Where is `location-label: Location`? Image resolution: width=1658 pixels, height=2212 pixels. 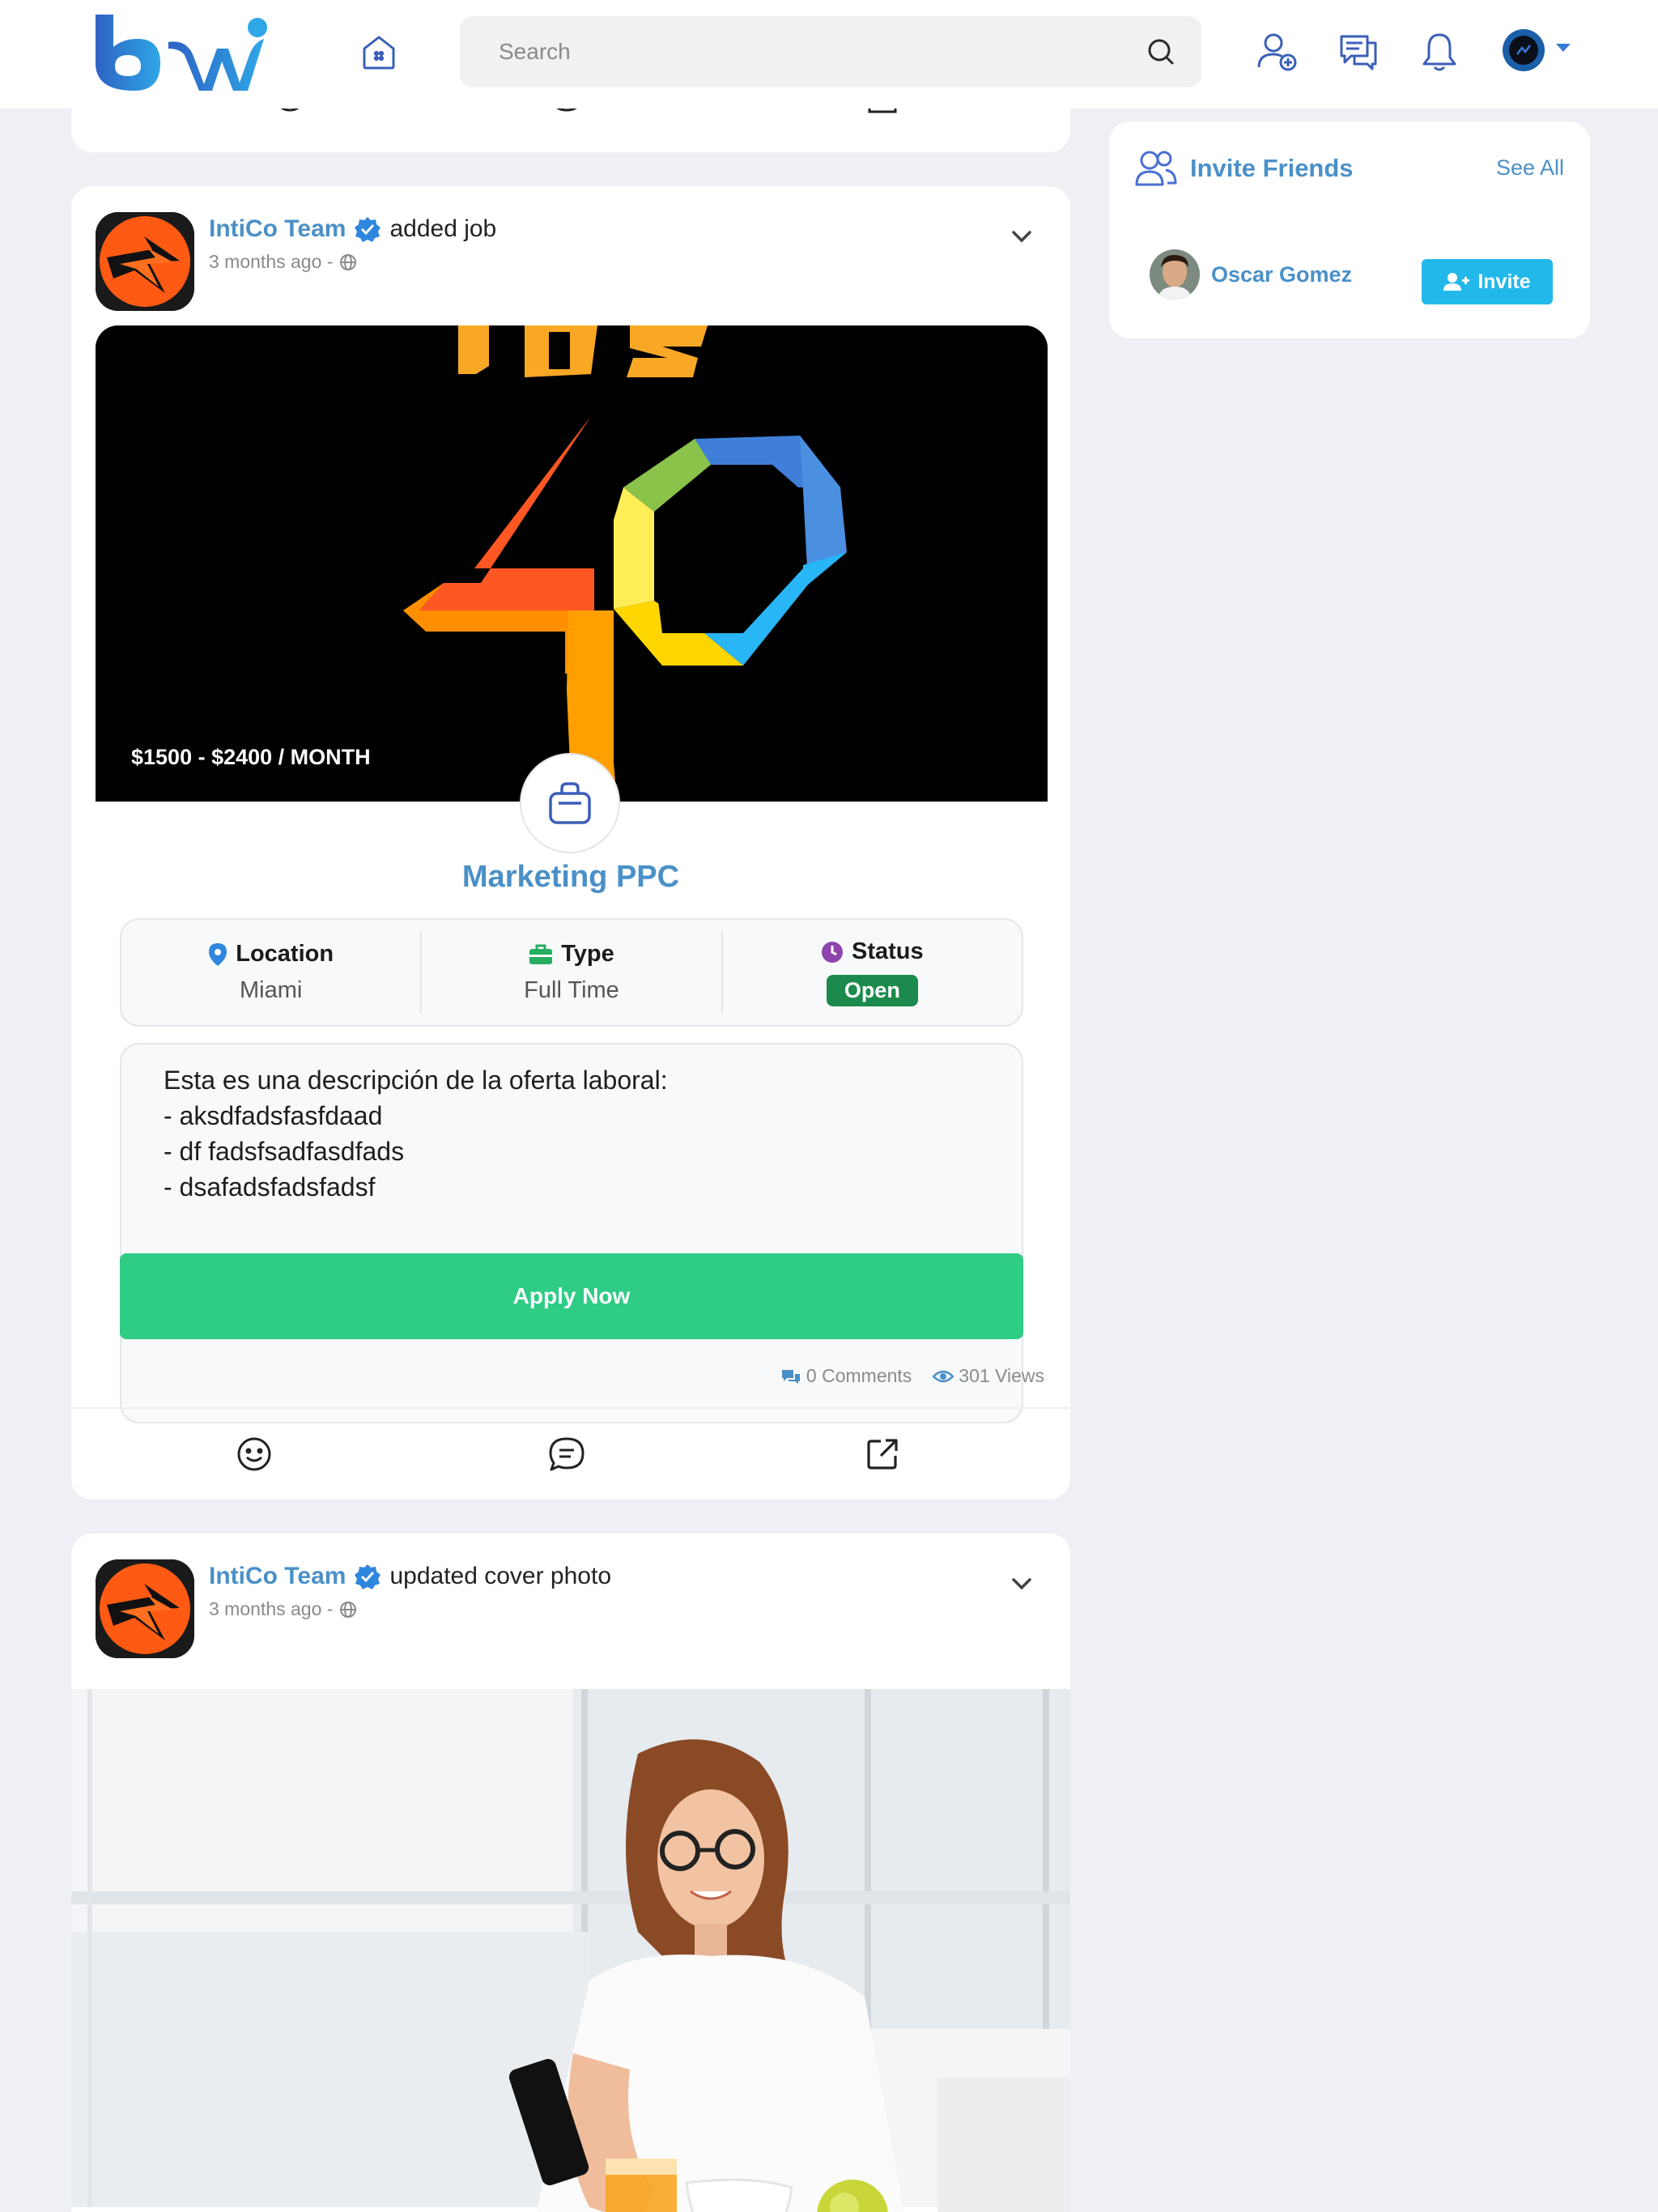 location-label: Location is located at coordinates (285, 954).